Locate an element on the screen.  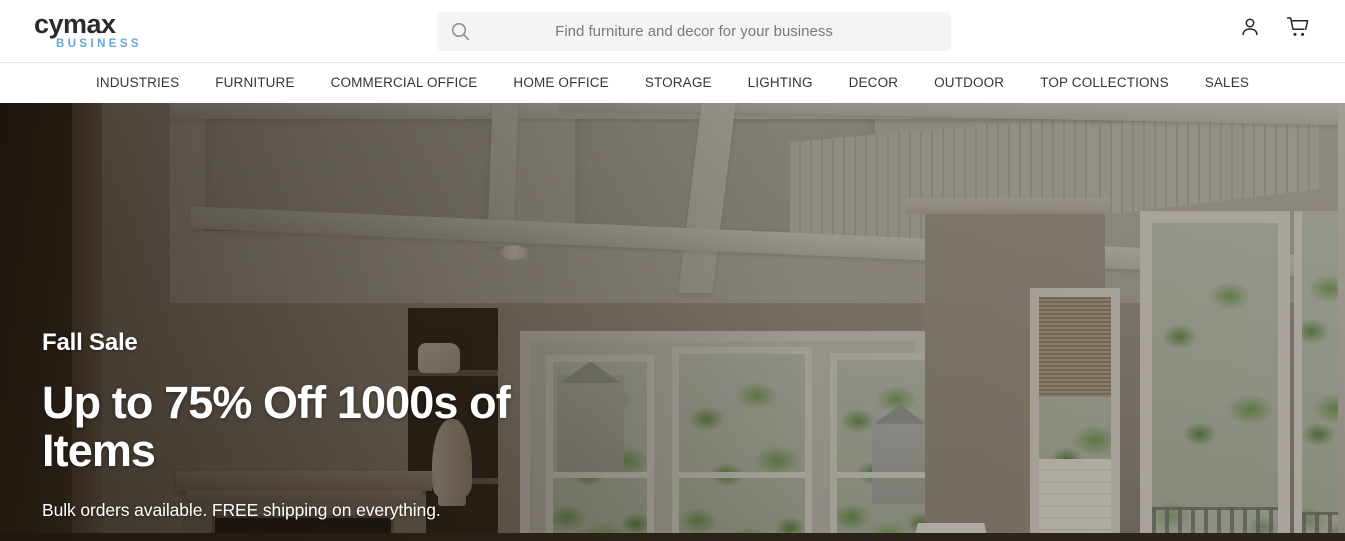
nav-item-furniture: FURNITURE is located at coordinates (254, 83).